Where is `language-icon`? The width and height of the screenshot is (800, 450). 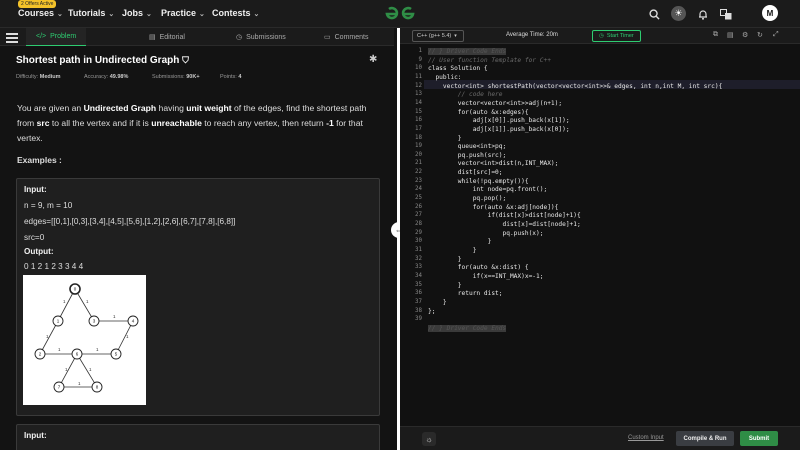
language-icon is located at coordinates (726, 14).